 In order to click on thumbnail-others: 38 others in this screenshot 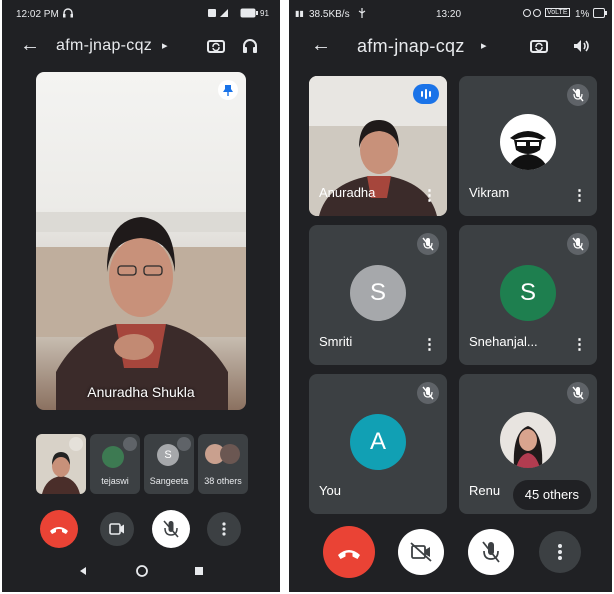, I will do `click(223, 464)`.